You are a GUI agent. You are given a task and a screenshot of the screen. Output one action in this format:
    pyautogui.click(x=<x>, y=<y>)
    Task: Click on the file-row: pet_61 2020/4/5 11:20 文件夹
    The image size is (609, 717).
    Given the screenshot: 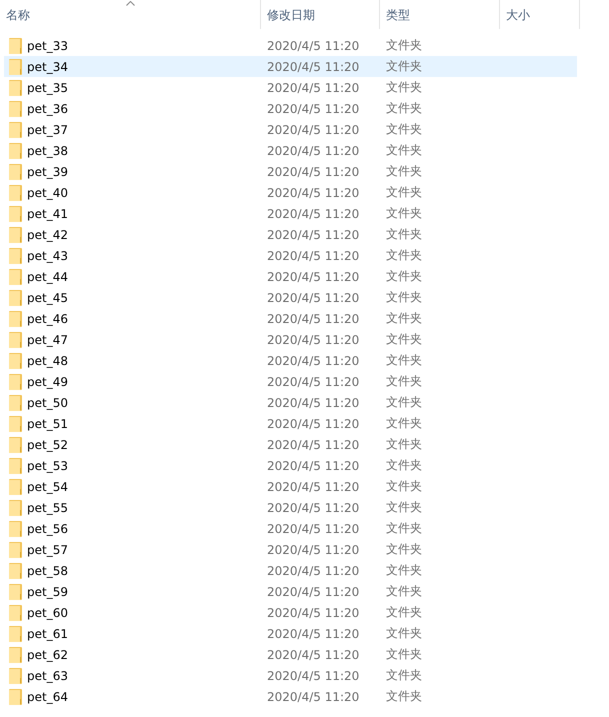 What is the action you would take?
    pyautogui.click(x=290, y=633)
    